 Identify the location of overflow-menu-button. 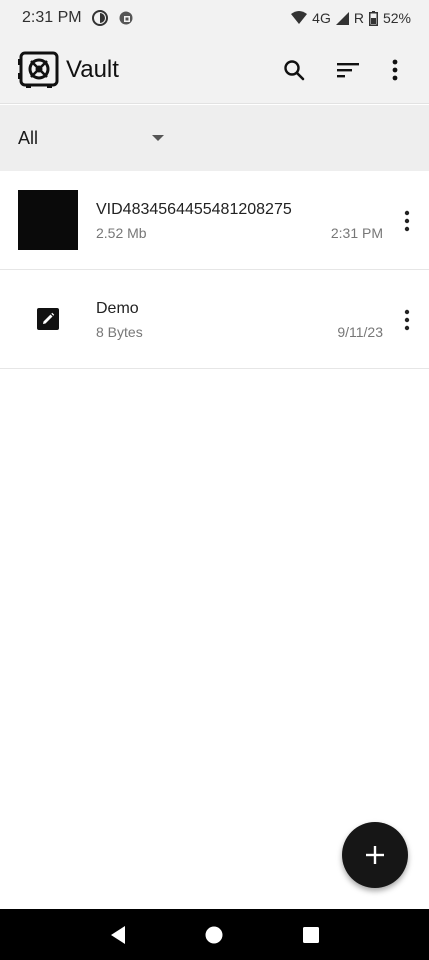
(395, 70).